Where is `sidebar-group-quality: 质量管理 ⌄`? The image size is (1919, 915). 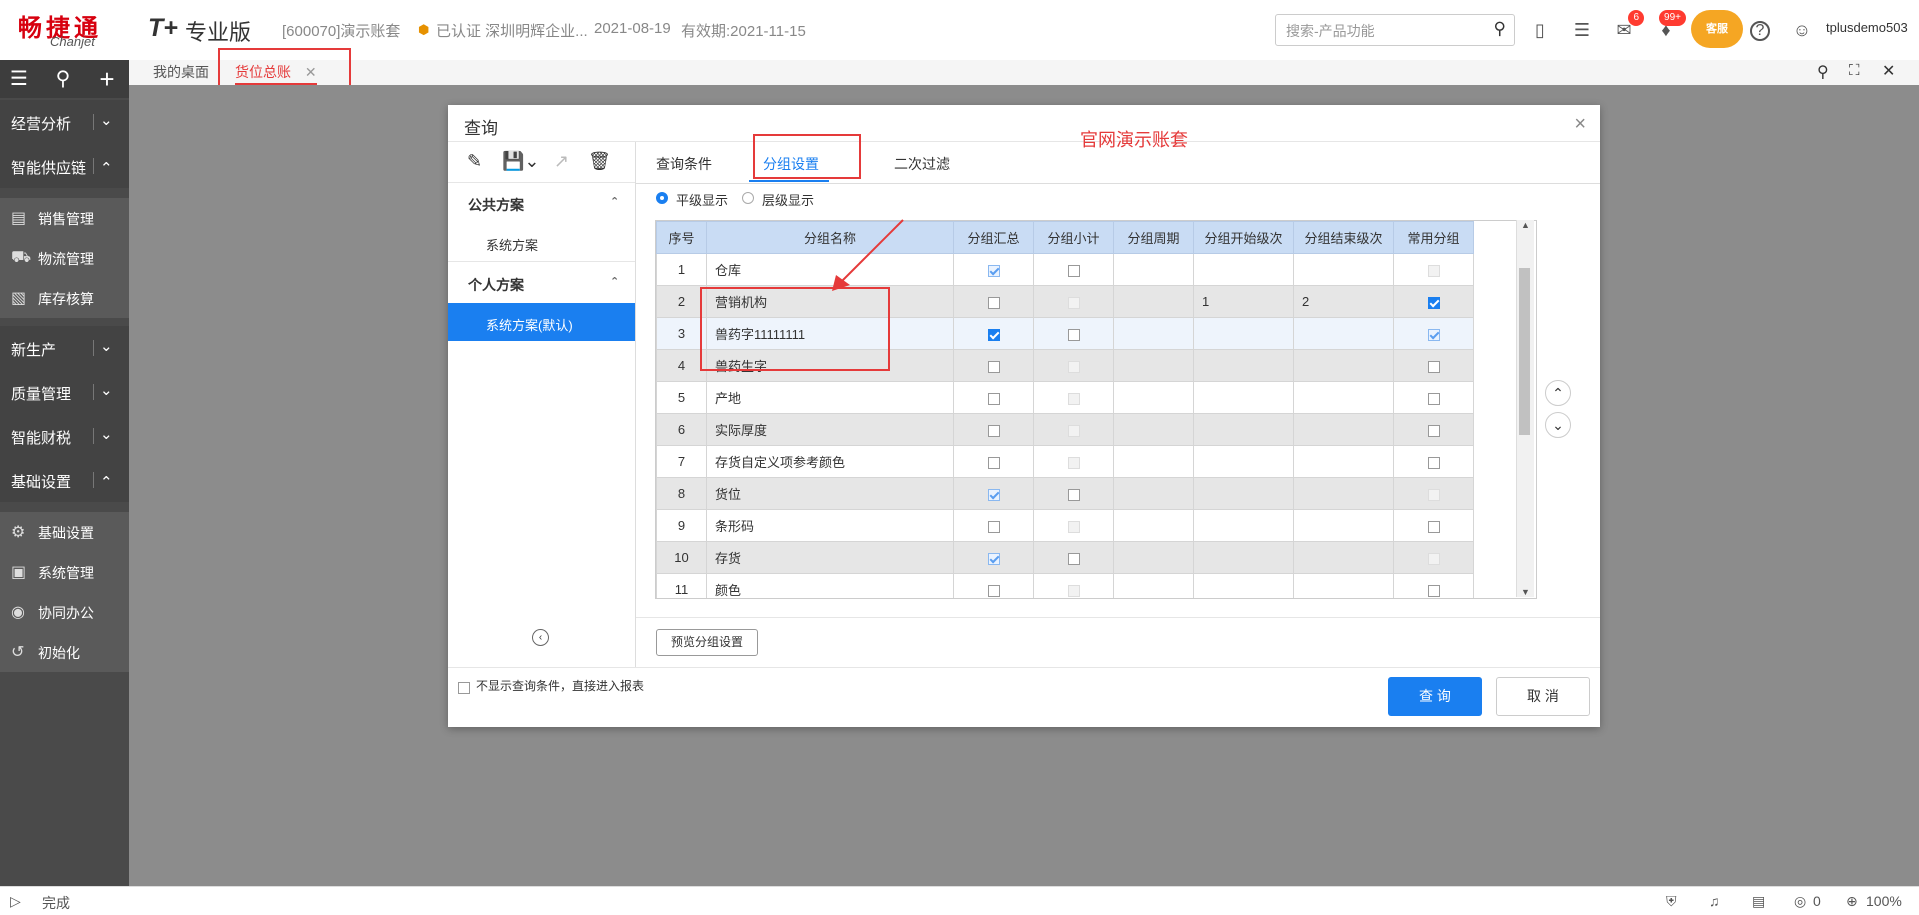 sidebar-group-quality: 质量管理 ⌄ is located at coordinates (64, 392).